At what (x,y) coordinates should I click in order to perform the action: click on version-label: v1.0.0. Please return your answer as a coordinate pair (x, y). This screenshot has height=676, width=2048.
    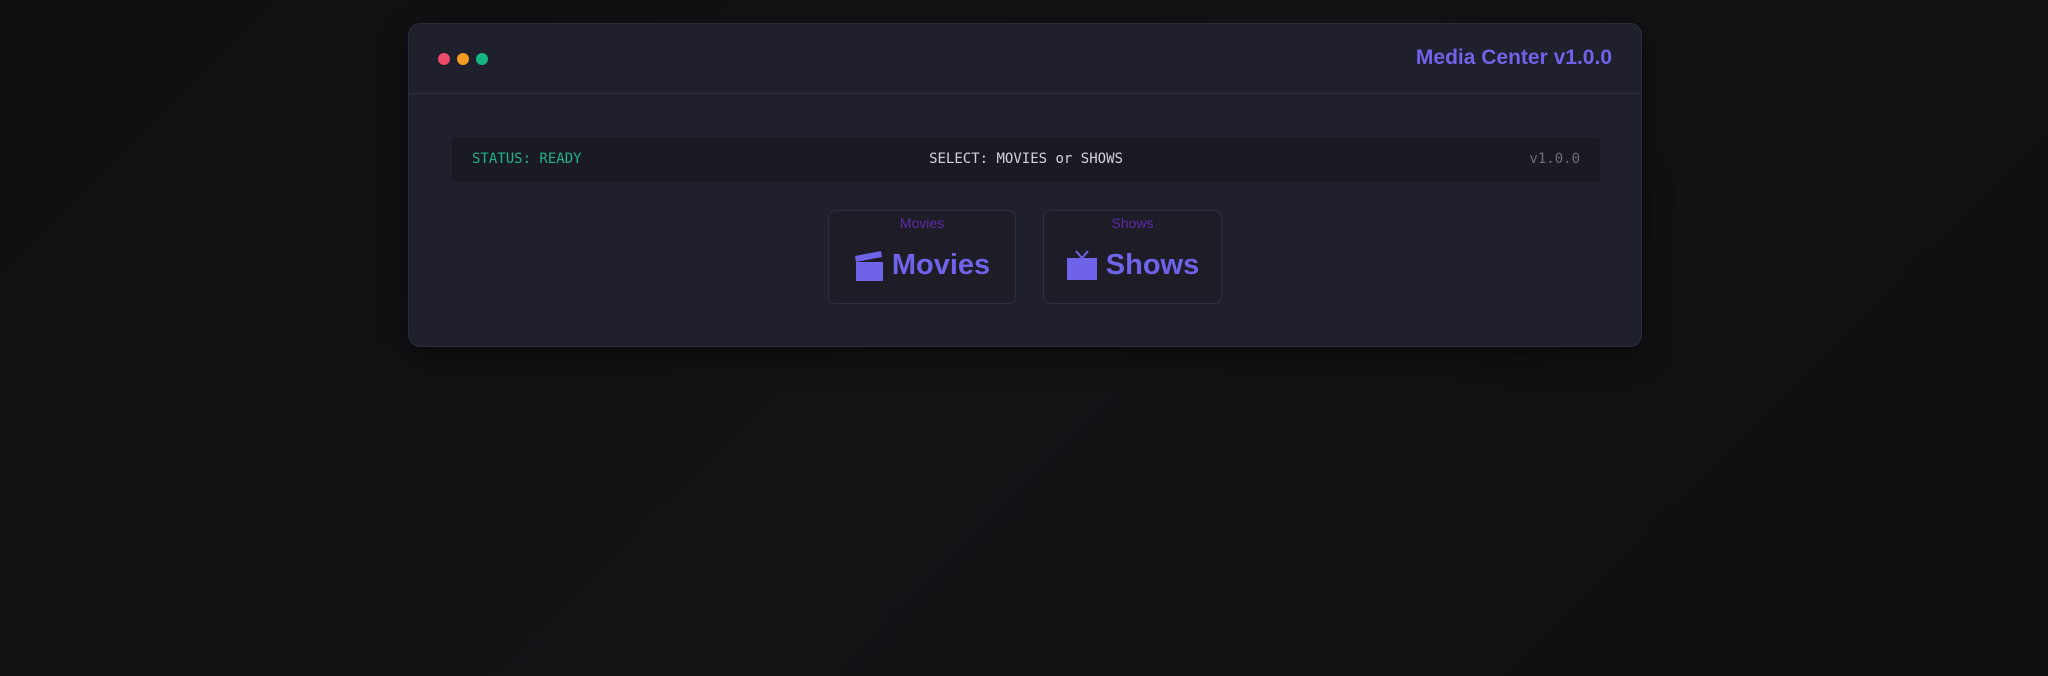
    Looking at the image, I should click on (1554, 159).